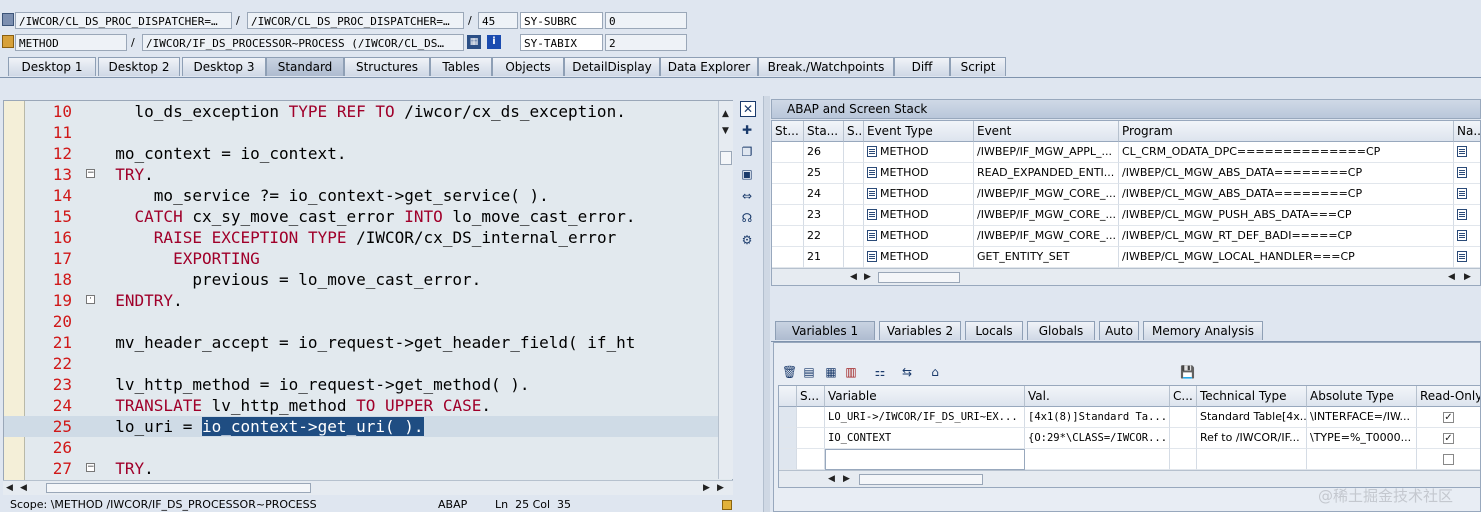  I want to click on vars-col-header: Variable, so click(925, 396).